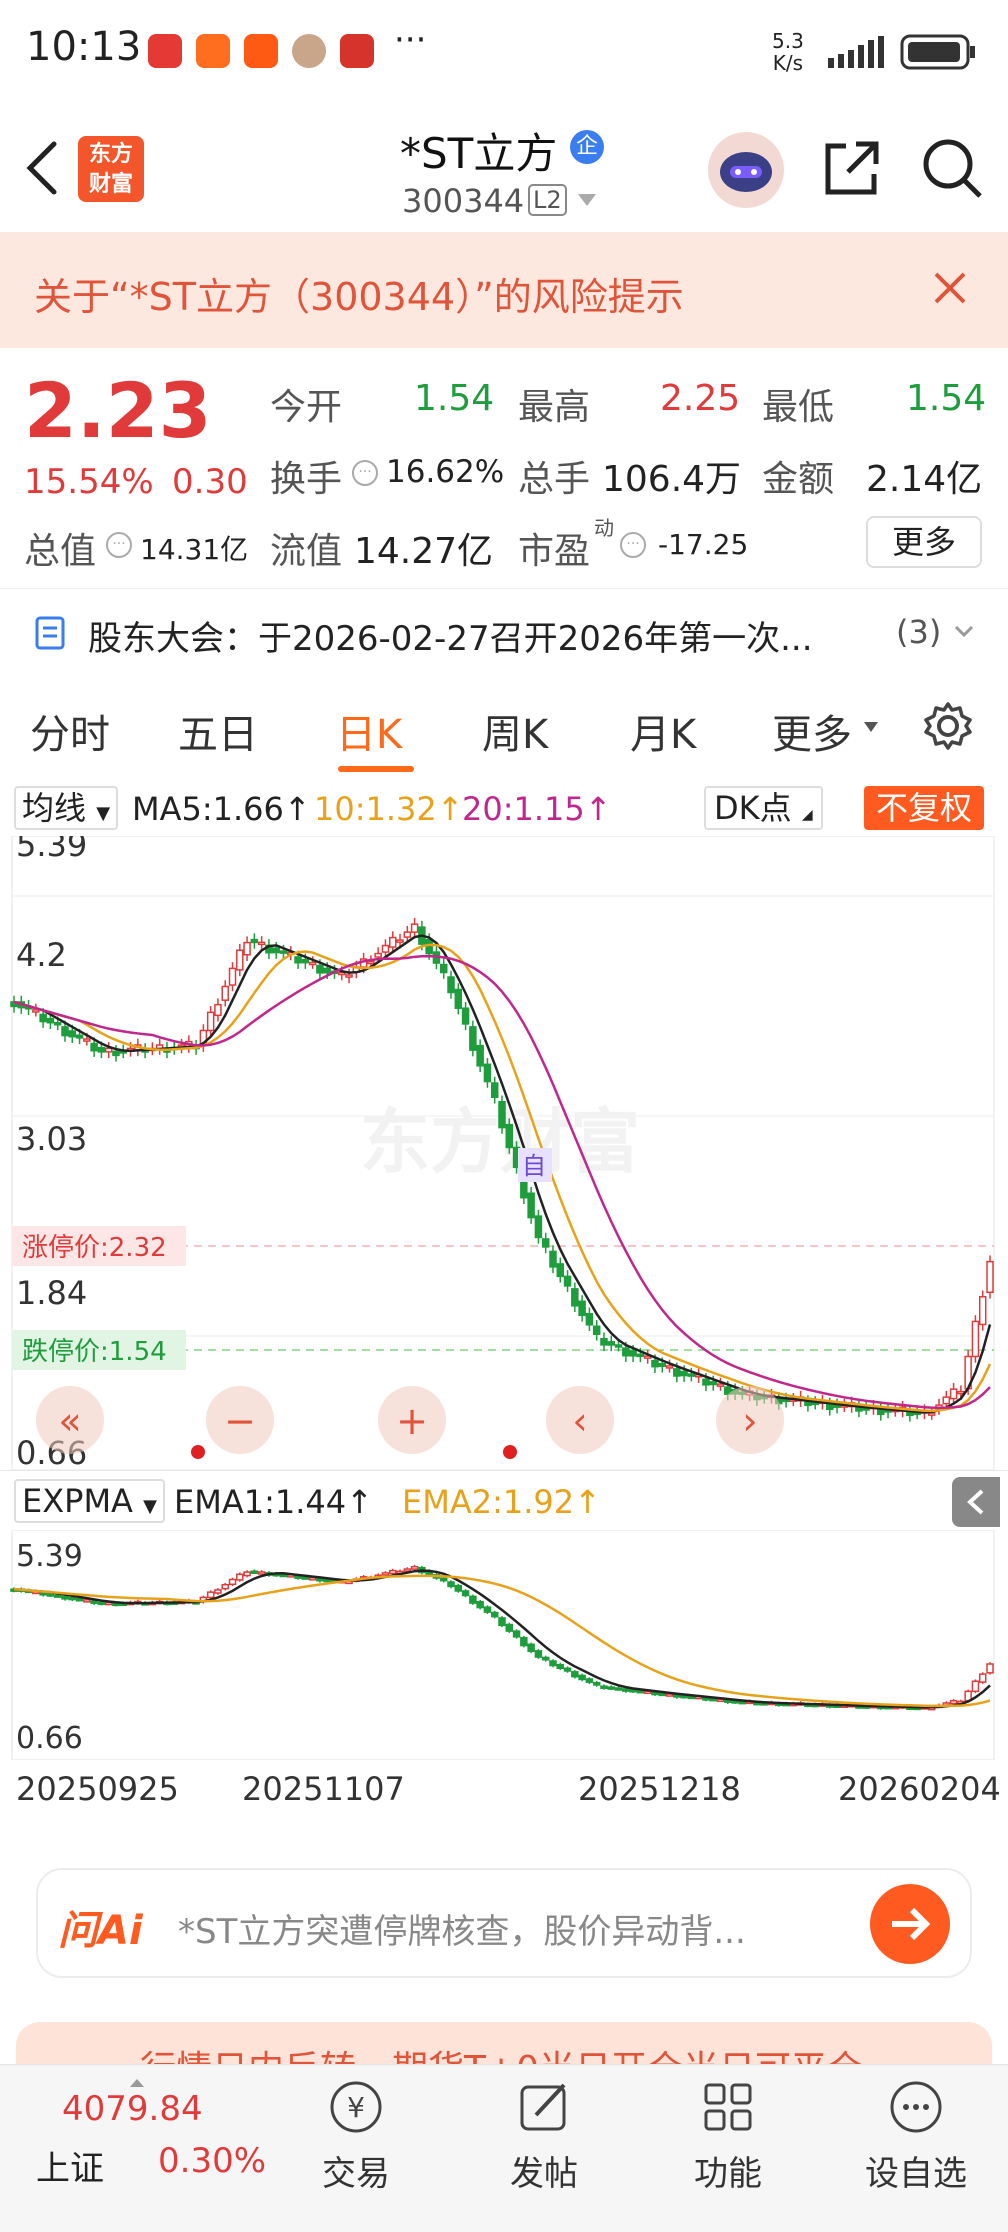  Describe the element at coordinates (132, 2109) in the screenshot. I see `index-value: 4079.84` at that location.